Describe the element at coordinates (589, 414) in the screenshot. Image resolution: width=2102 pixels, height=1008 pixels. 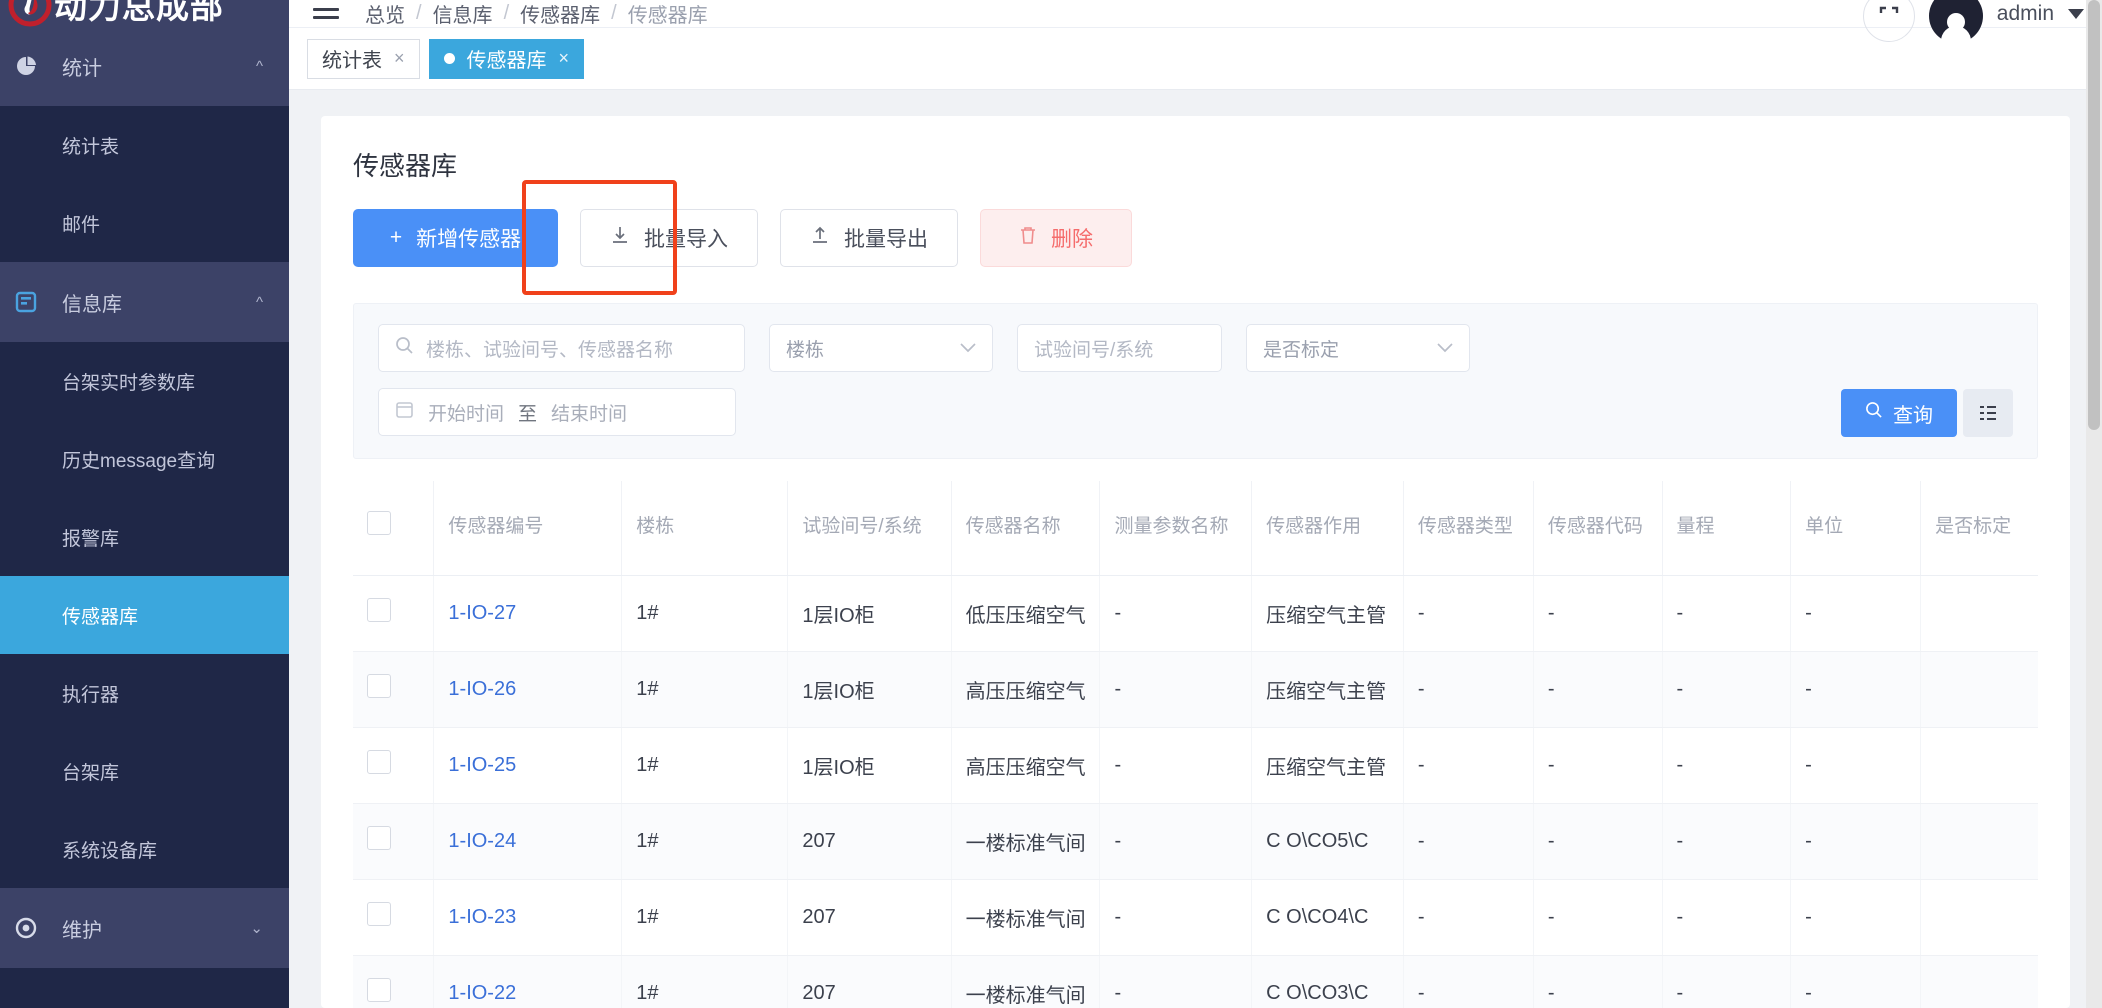
I see `end-date-placeholder: 结束时间` at that location.